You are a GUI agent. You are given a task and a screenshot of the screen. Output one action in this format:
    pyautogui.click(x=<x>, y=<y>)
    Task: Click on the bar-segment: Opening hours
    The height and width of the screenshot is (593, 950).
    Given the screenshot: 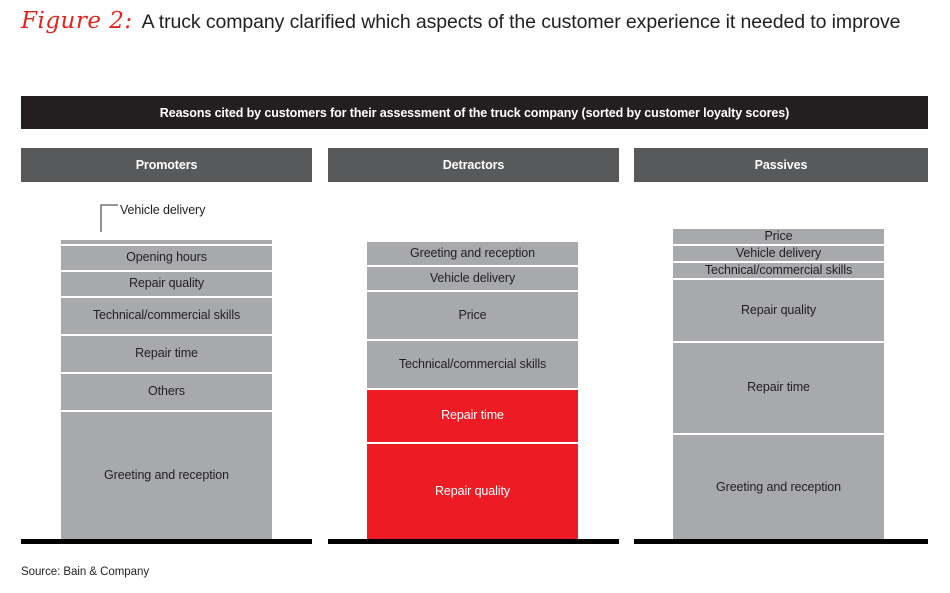 What is the action you would take?
    pyautogui.click(x=166, y=259)
    